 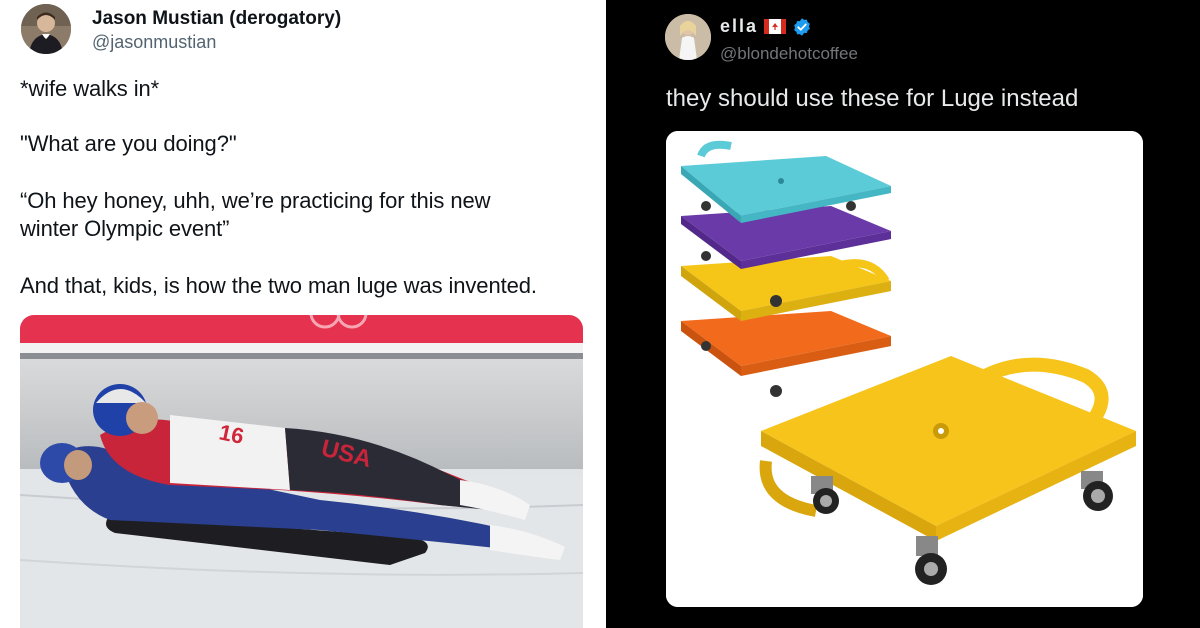 What do you see at coordinates (739, 26) in the screenshot?
I see `author-name: ella` at bounding box center [739, 26].